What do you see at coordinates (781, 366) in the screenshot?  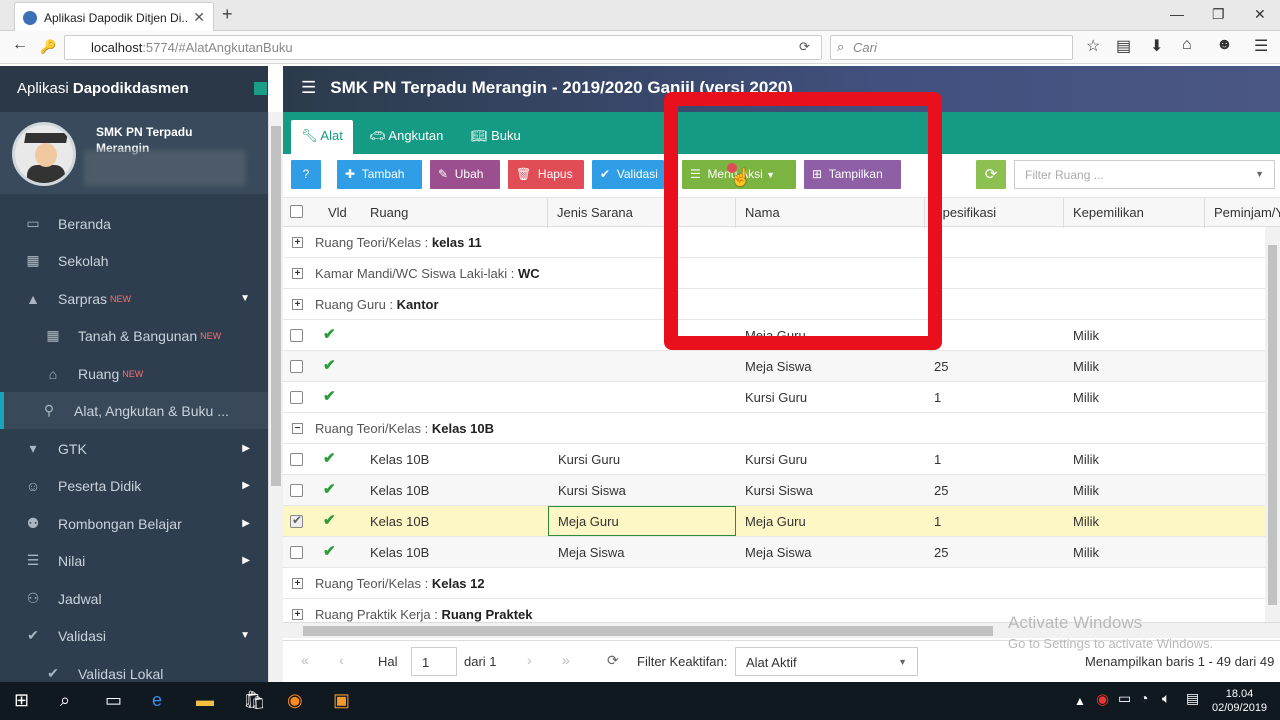 I see `table-row: ✔ Meja Siswa 25 Milik` at bounding box center [781, 366].